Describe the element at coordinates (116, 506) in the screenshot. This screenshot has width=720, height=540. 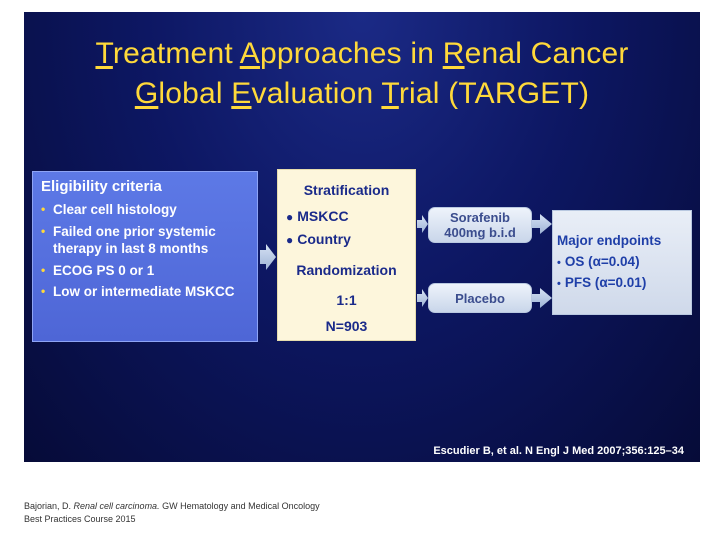
I see `caption-topic: Renal cell carcinoma.` at that location.